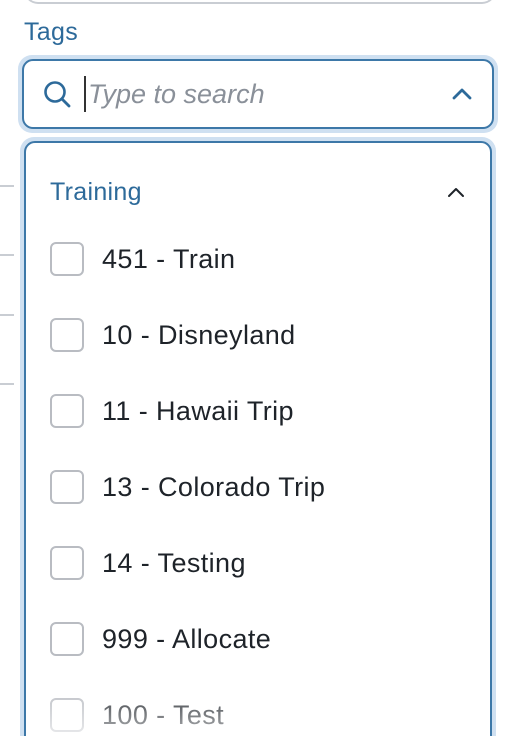 The height and width of the screenshot is (736, 516). What do you see at coordinates (267, 94) in the screenshot?
I see `tags-search-input` at bounding box center [267, 94].